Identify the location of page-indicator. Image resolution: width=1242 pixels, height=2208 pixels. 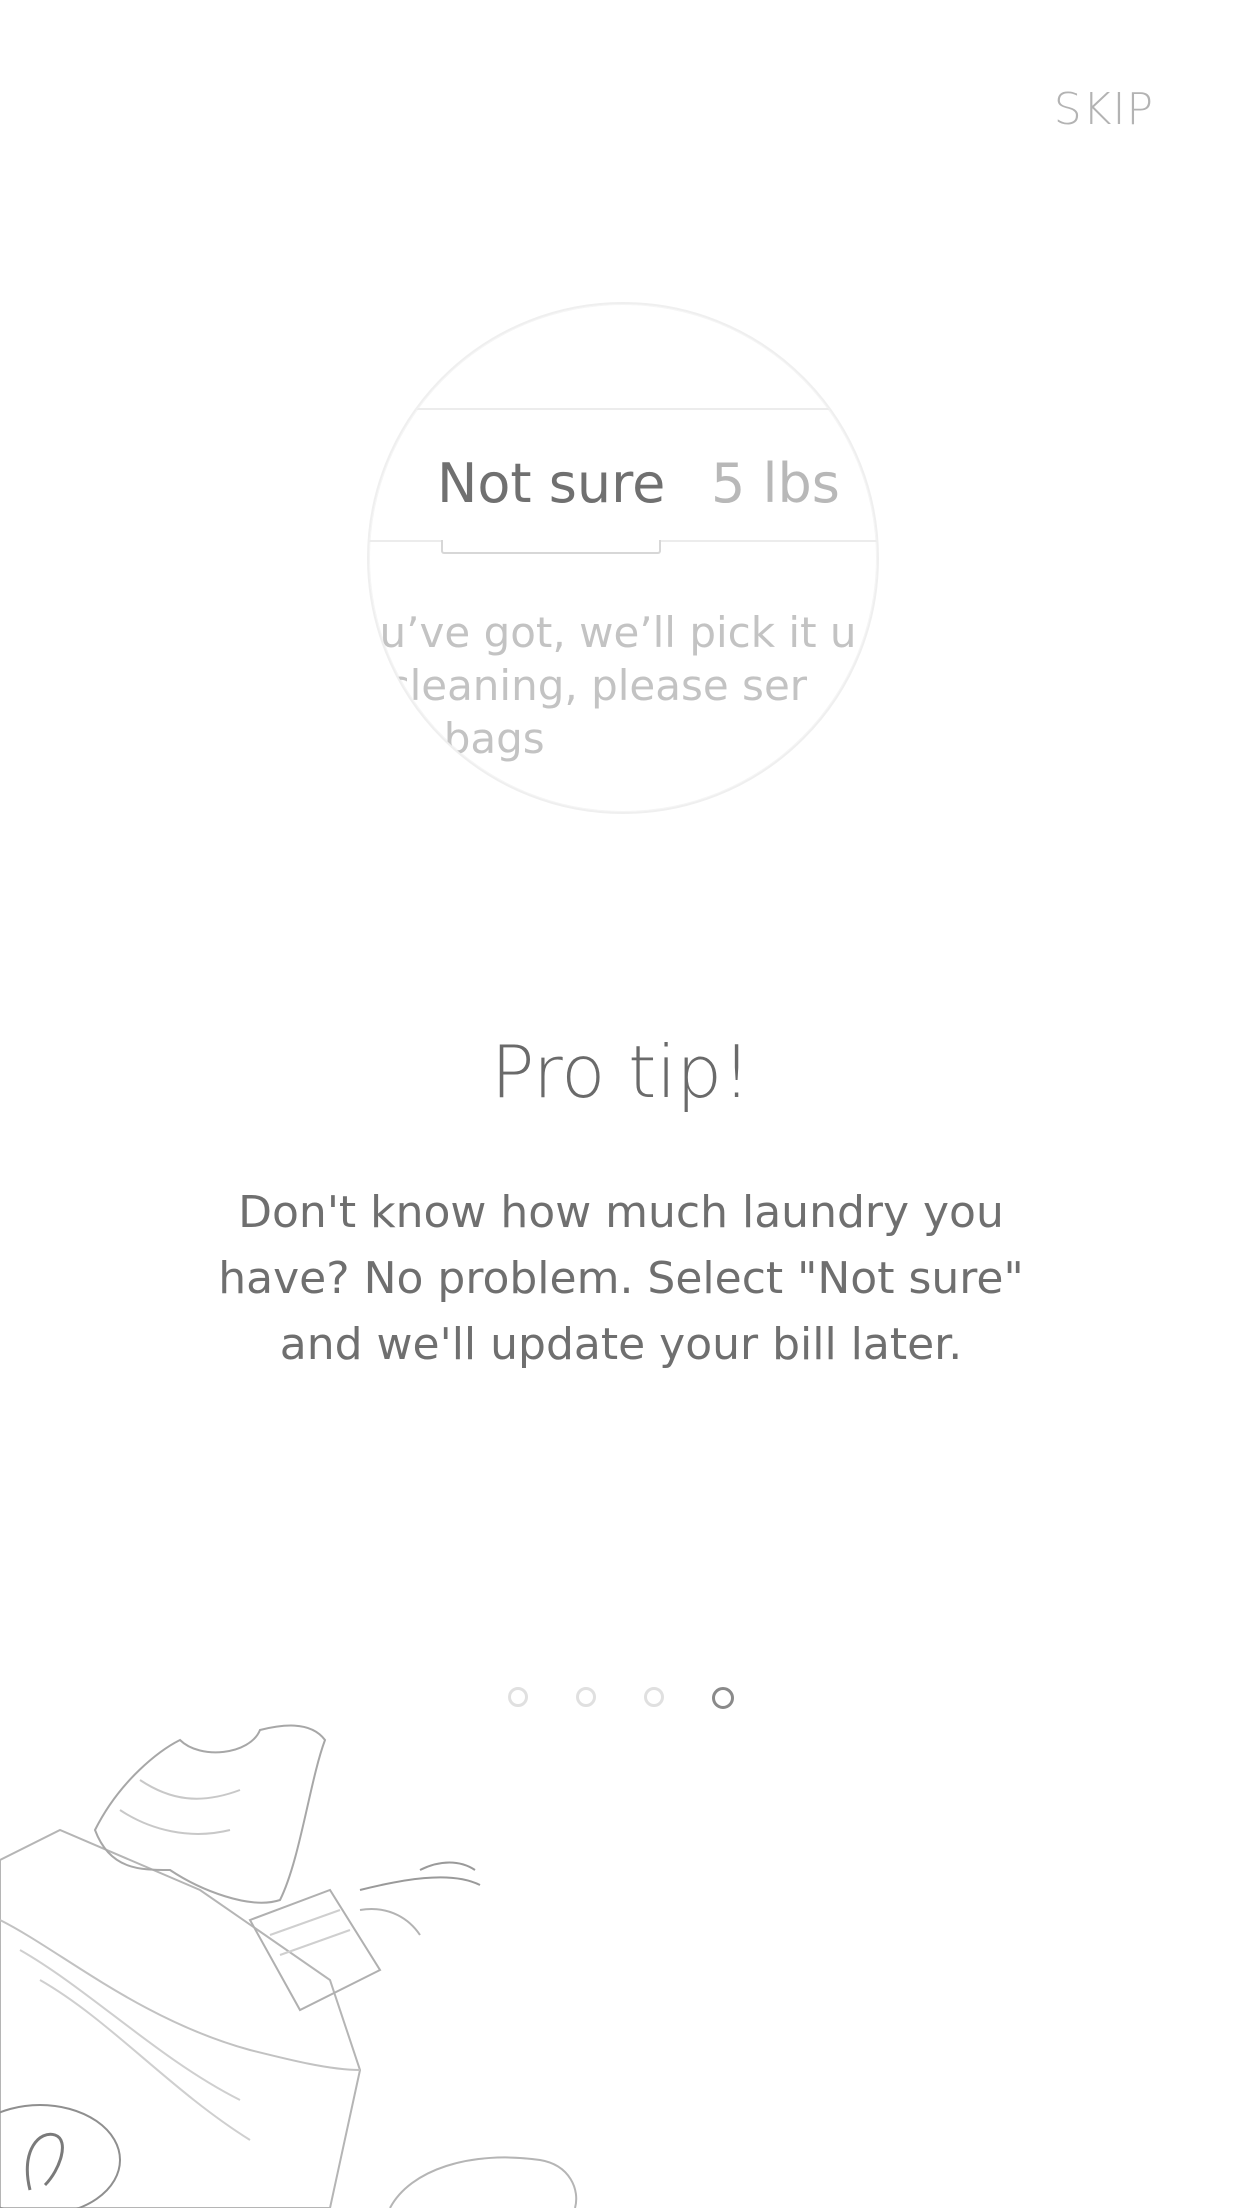
(621, 1698).